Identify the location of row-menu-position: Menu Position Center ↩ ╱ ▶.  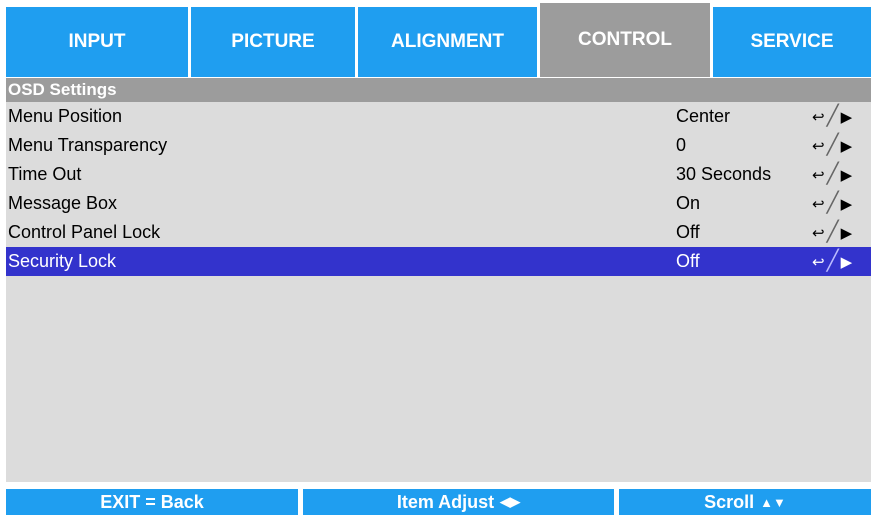
(438, 116).